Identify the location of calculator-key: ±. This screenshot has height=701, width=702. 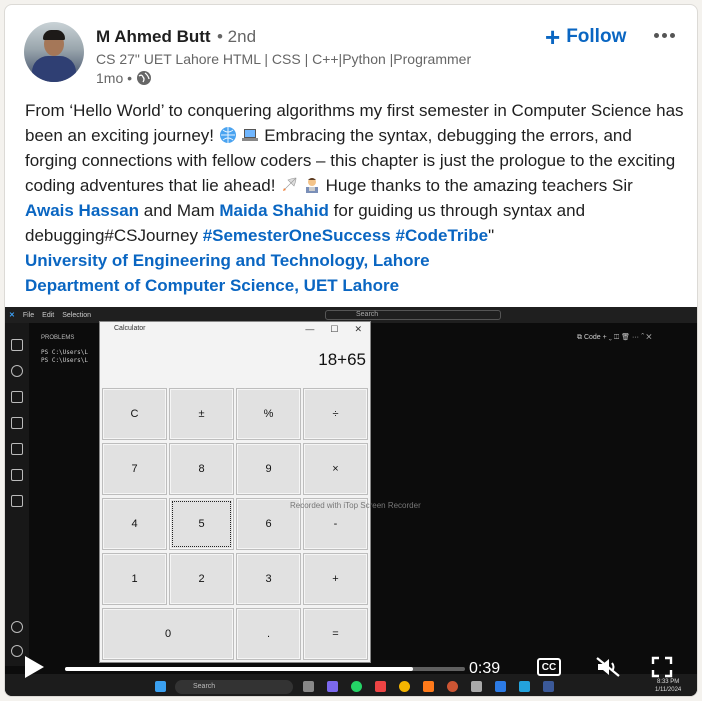
(201, 414).